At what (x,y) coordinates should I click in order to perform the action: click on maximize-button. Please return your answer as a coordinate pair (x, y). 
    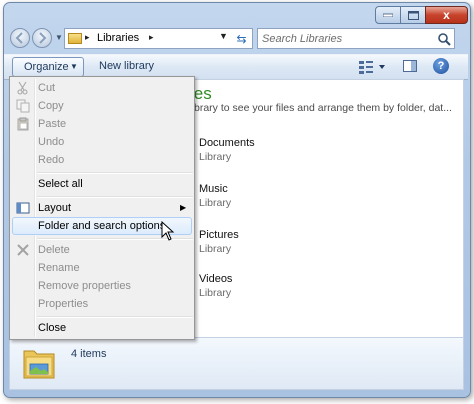
    Looking at the image, I should click on (413, 15).